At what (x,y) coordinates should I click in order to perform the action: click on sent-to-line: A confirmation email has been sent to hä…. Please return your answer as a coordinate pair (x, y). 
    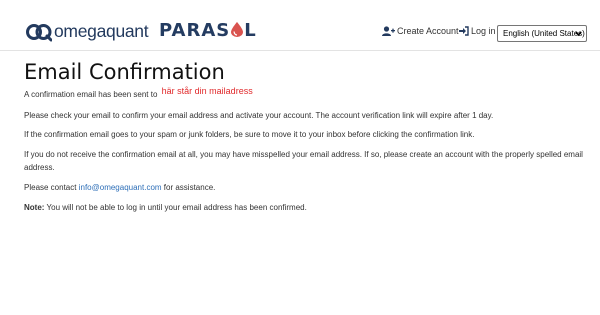
    Looking at the image, I should click on (304, 93).